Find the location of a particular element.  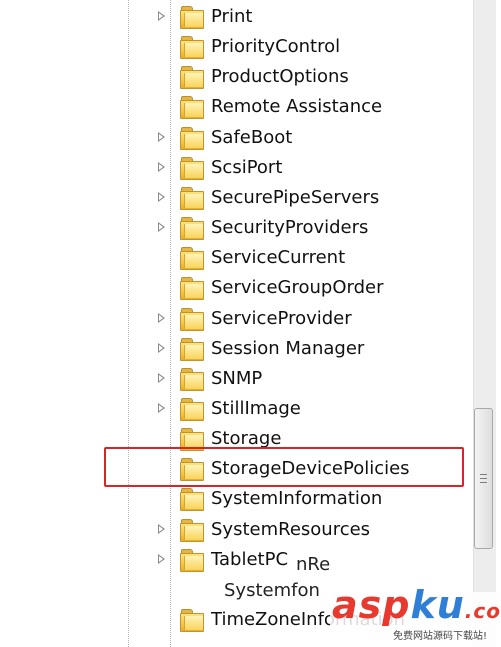

tree-item: ServiceProvider is located at coordinates (235, 319).